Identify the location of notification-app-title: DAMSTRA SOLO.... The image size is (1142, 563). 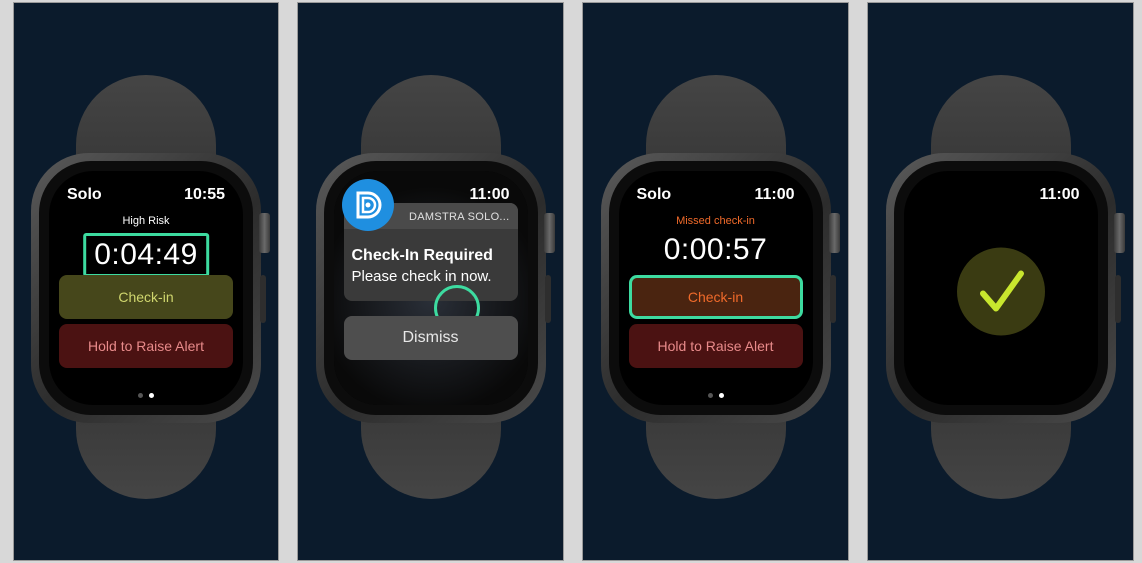
(459, 217).